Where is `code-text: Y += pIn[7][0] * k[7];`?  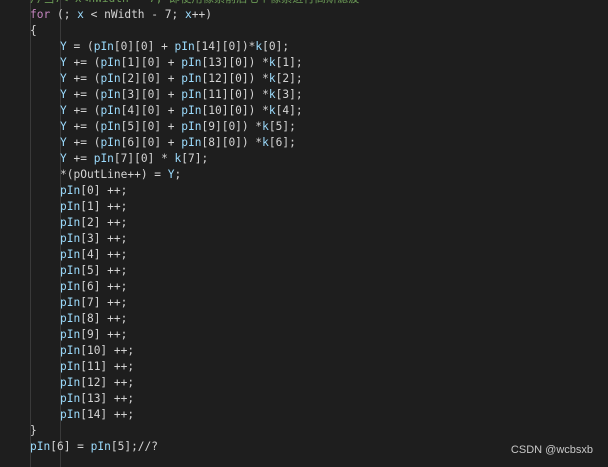
code-text: Y += pIn[7][0] * k[7]; is located at coordinates (134, 158).